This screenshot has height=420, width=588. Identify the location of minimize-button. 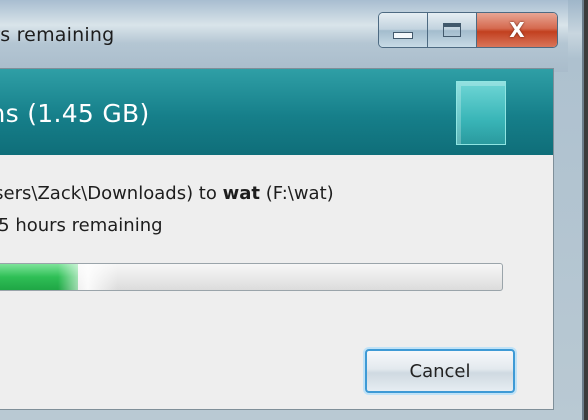
(403, 30).